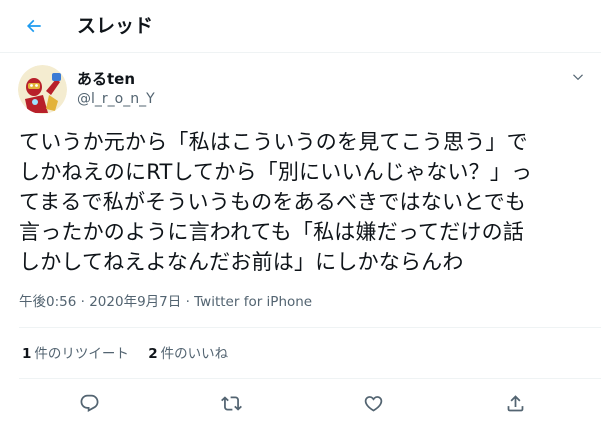 This screenshot has height=426, width=601. I want to click on tweet-metadata: 午後0:56 · 2020年9月7日 · Twitter for iPhone, so click(165, 302).